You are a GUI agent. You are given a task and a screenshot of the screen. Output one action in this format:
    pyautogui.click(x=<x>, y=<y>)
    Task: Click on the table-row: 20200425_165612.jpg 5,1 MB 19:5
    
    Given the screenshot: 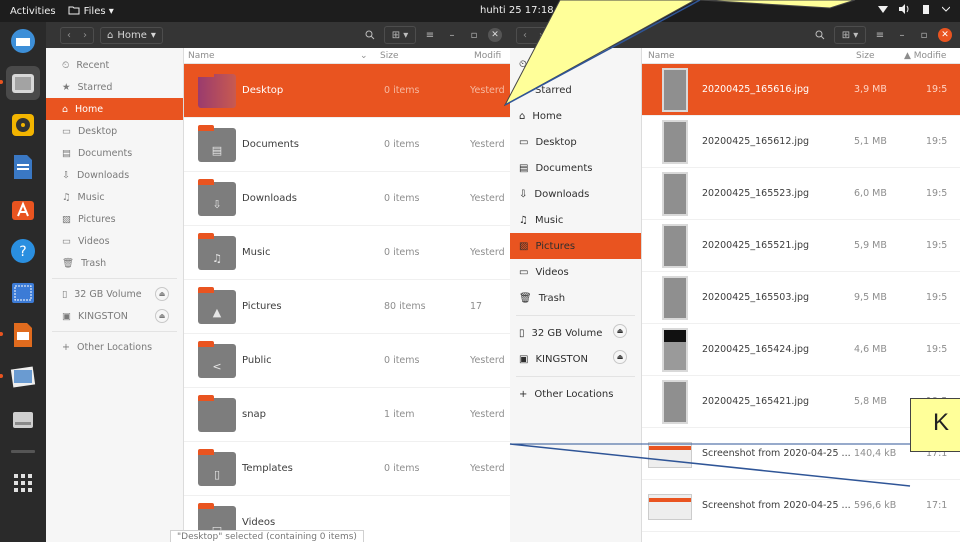 What is the action you would take?
    pyautogui.click(x=801, y=142)
    